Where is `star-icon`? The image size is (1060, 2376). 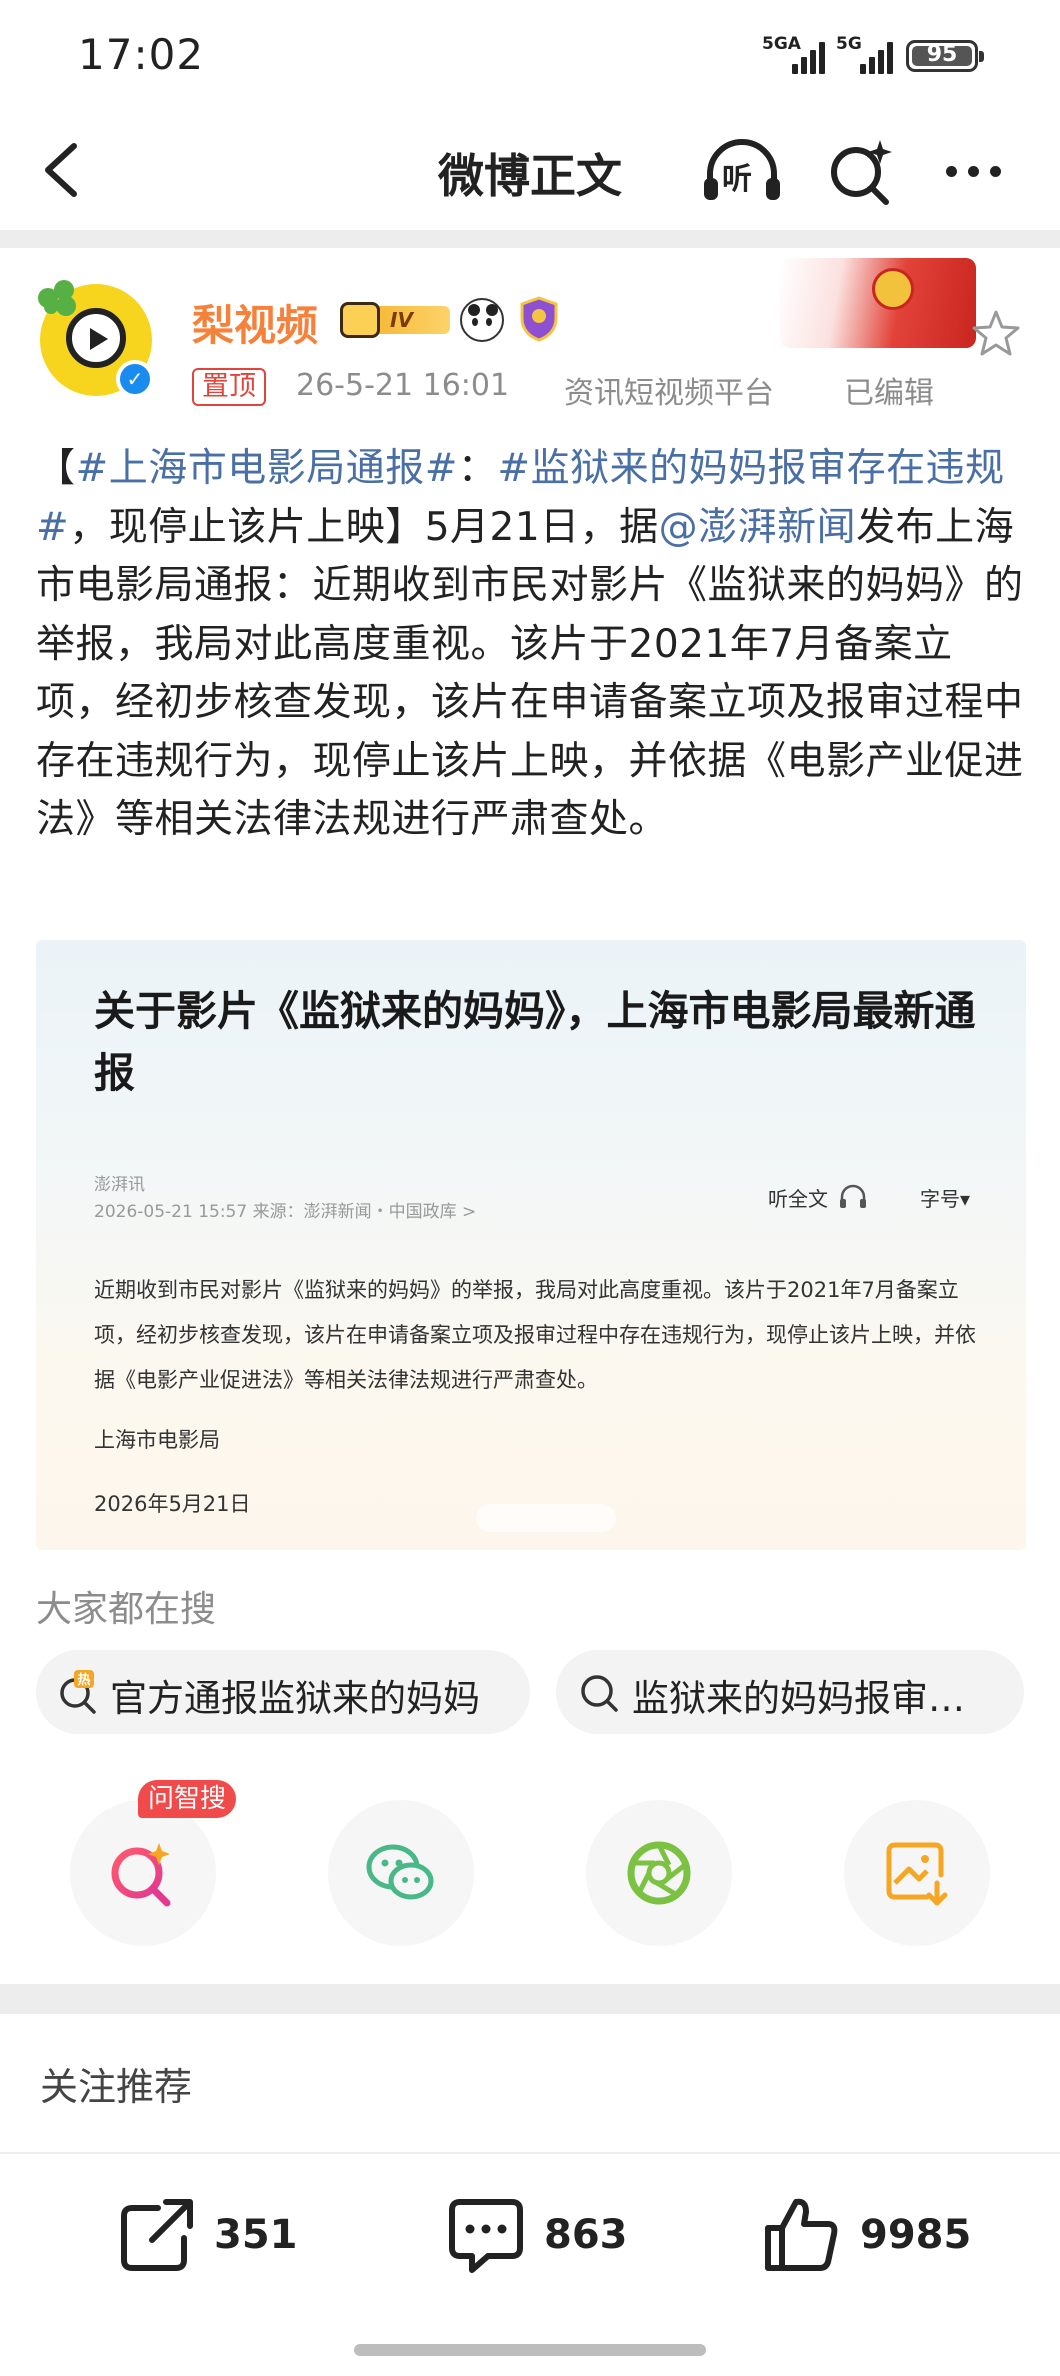 star-icon is located at coordinates (996, 333).